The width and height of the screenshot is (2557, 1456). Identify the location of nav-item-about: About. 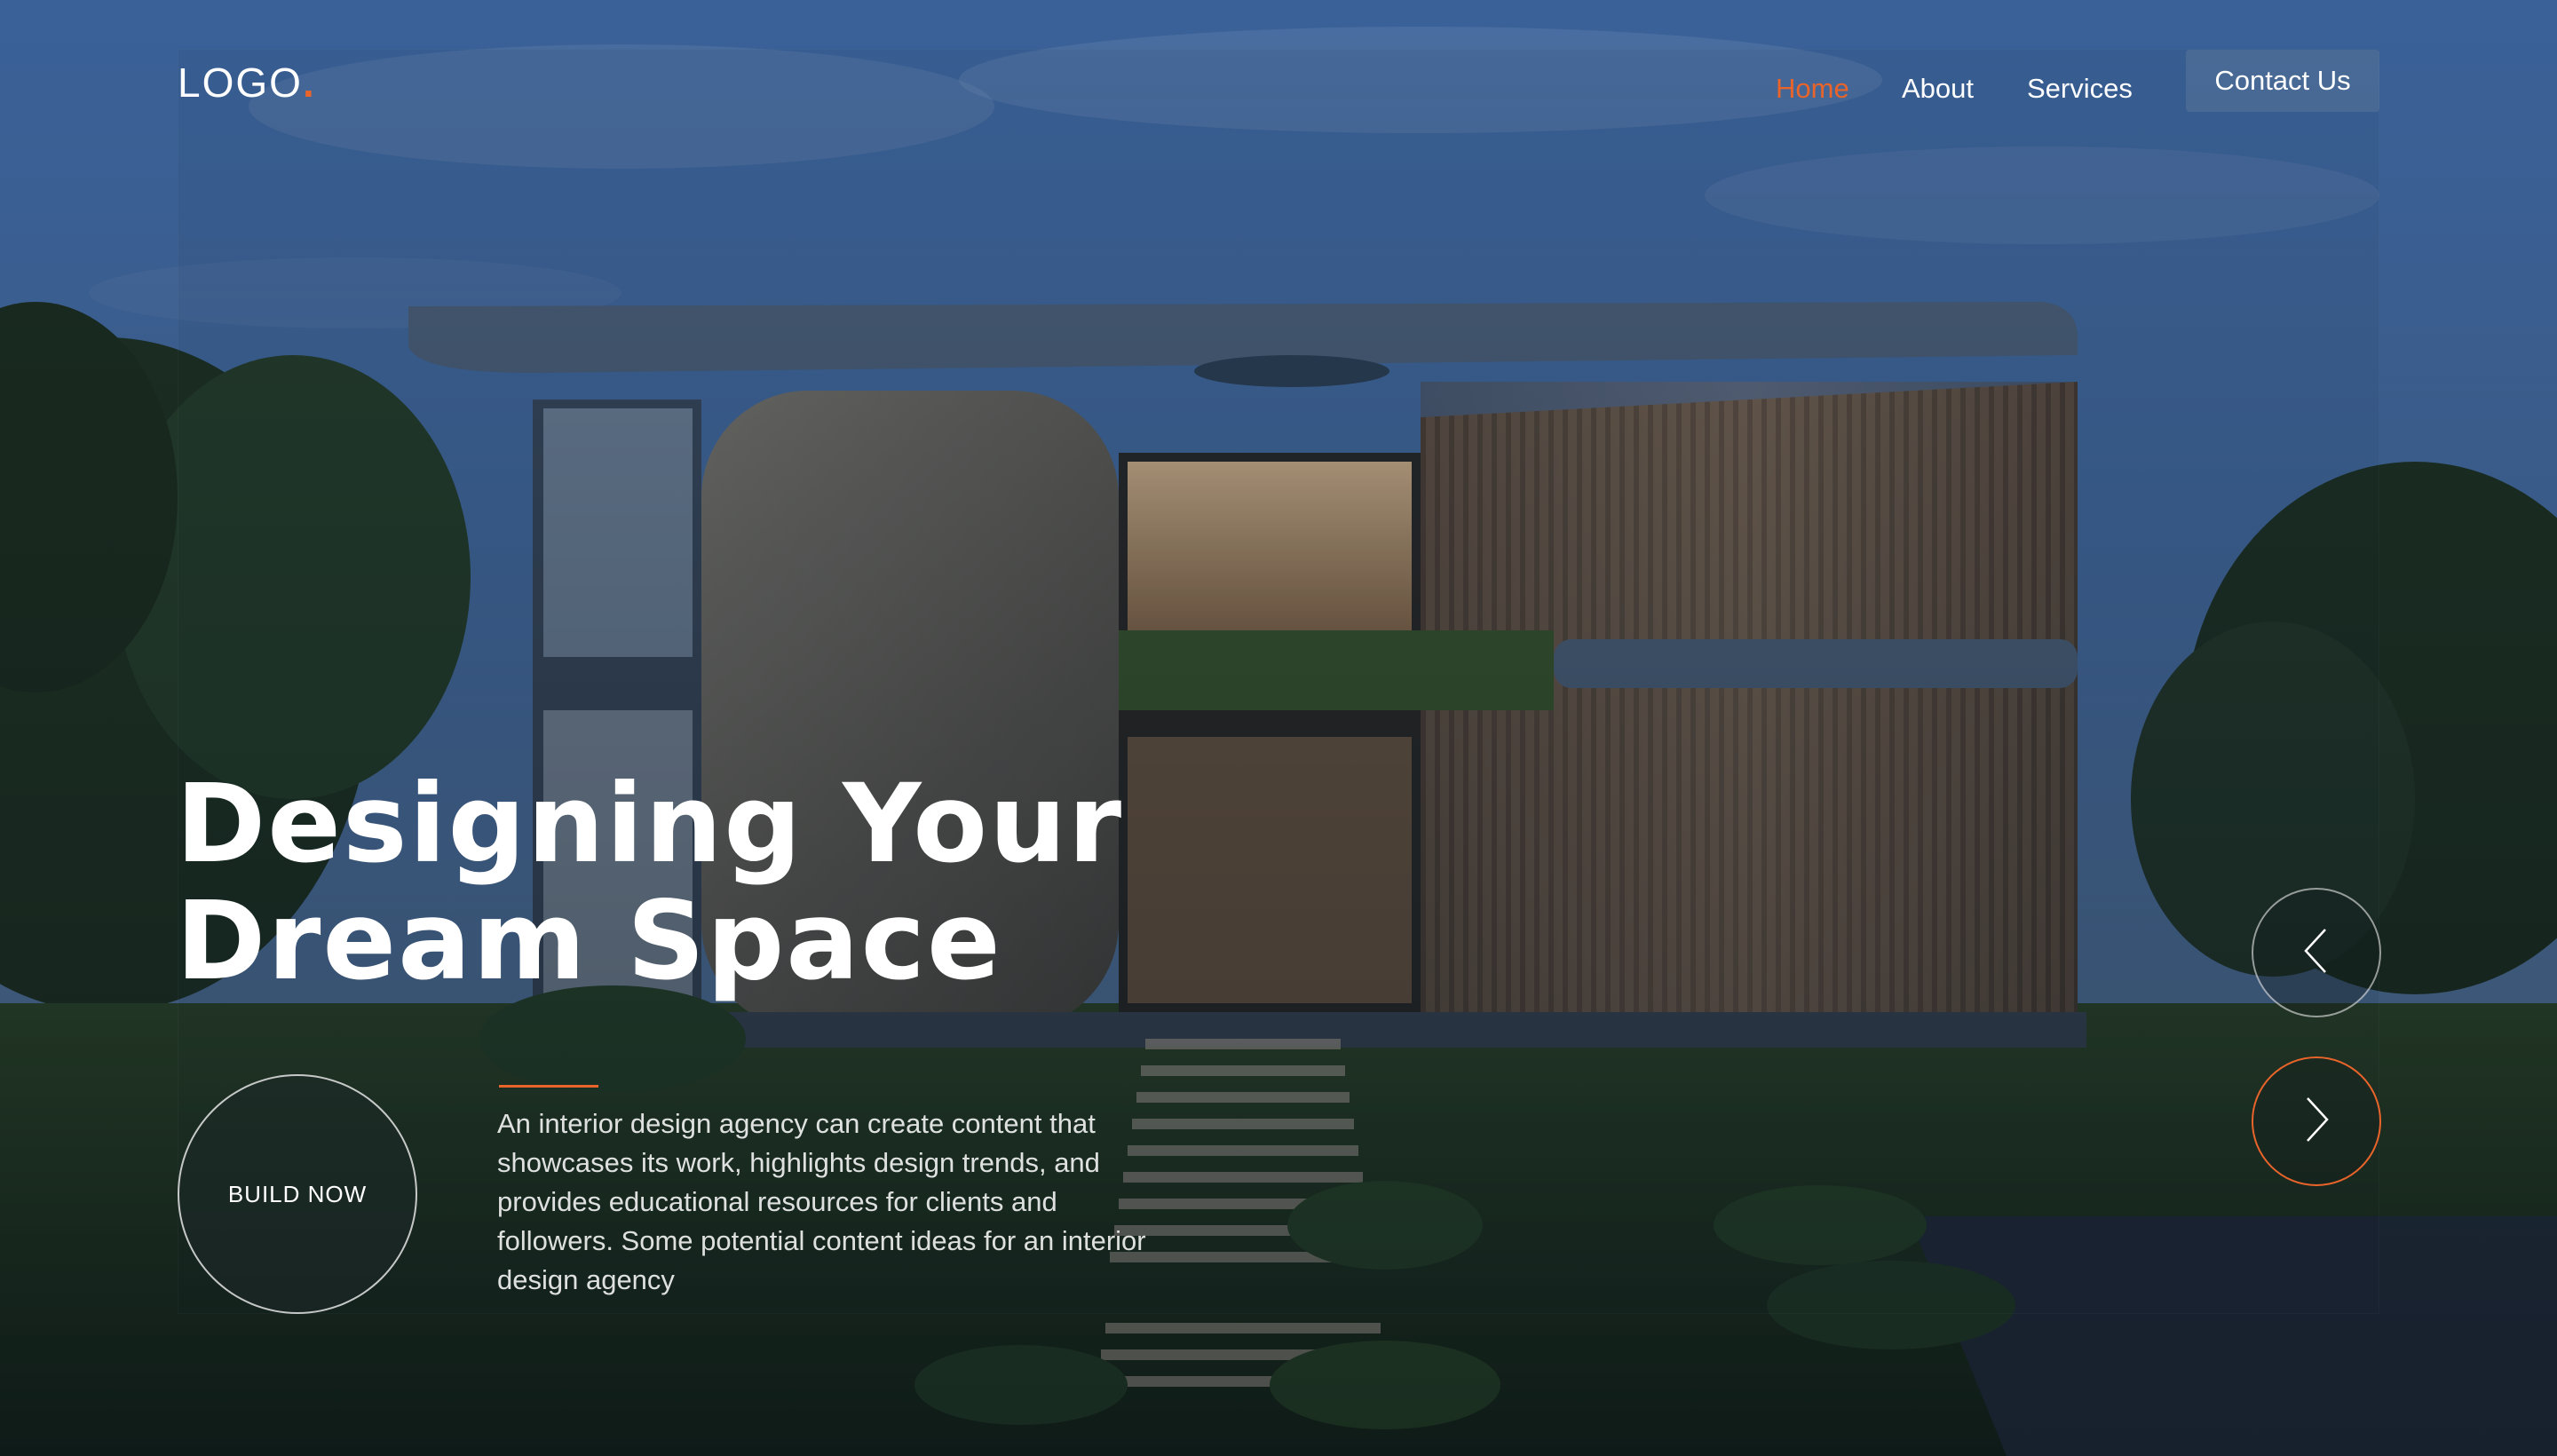
(1938, 88).